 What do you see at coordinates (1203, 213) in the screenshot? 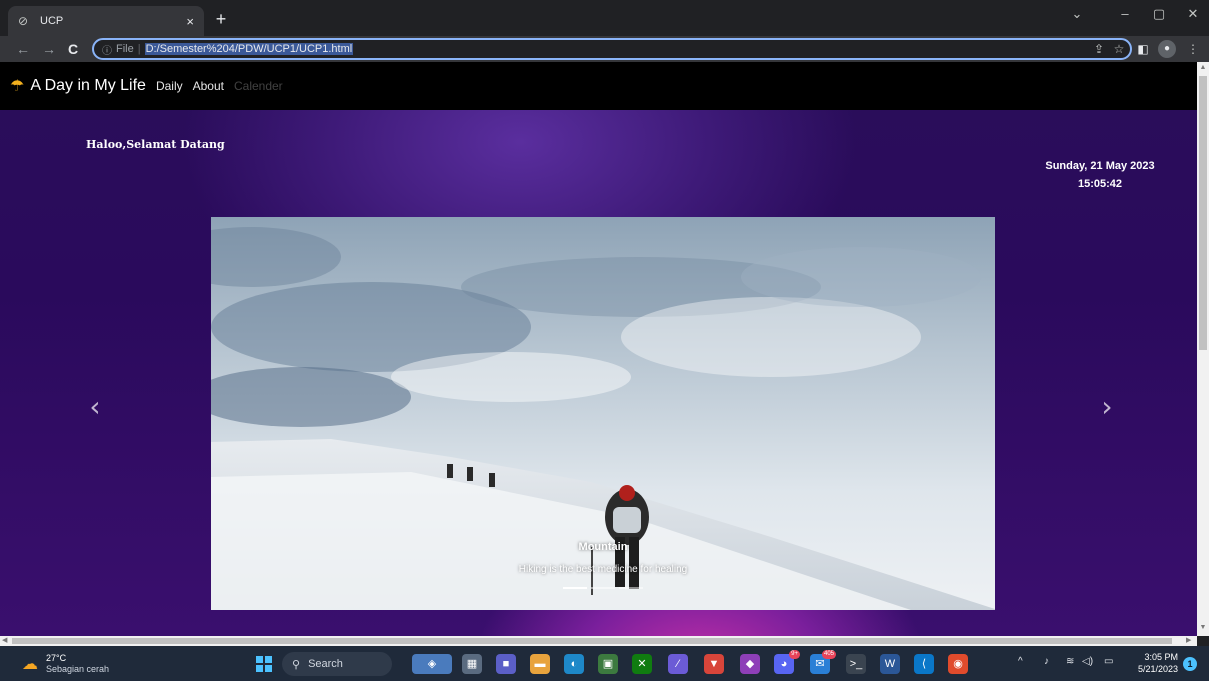
I see `vertical-scroll-thumb` at bounding box center [1203, 213].